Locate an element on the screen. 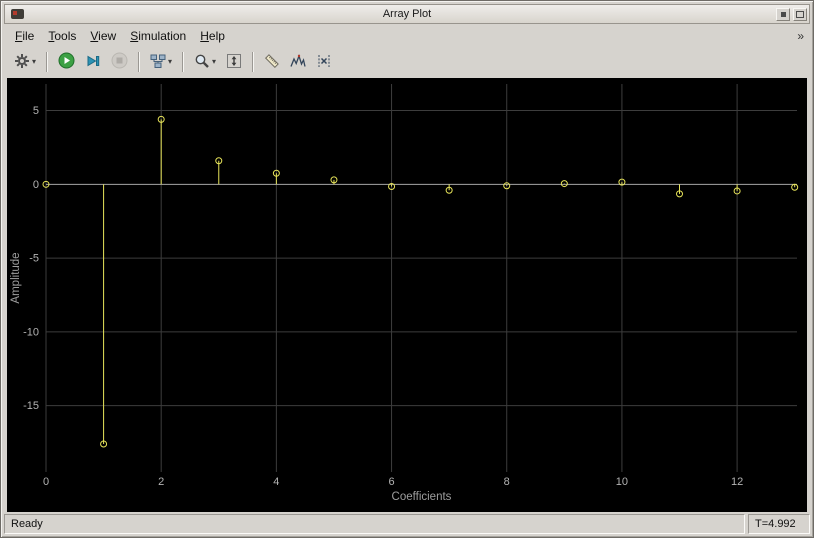 The width and height of the screenshot is (814, 538). svg-text: 6 is located at coordinates (391, 482).